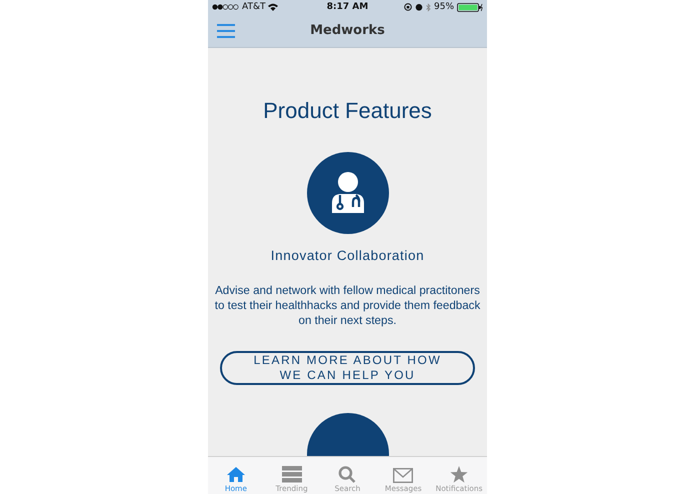  I want to click on learn-more-button: LEARN MORE ABOUT HOW WE CAN HELP YOU, so click(347, 368).